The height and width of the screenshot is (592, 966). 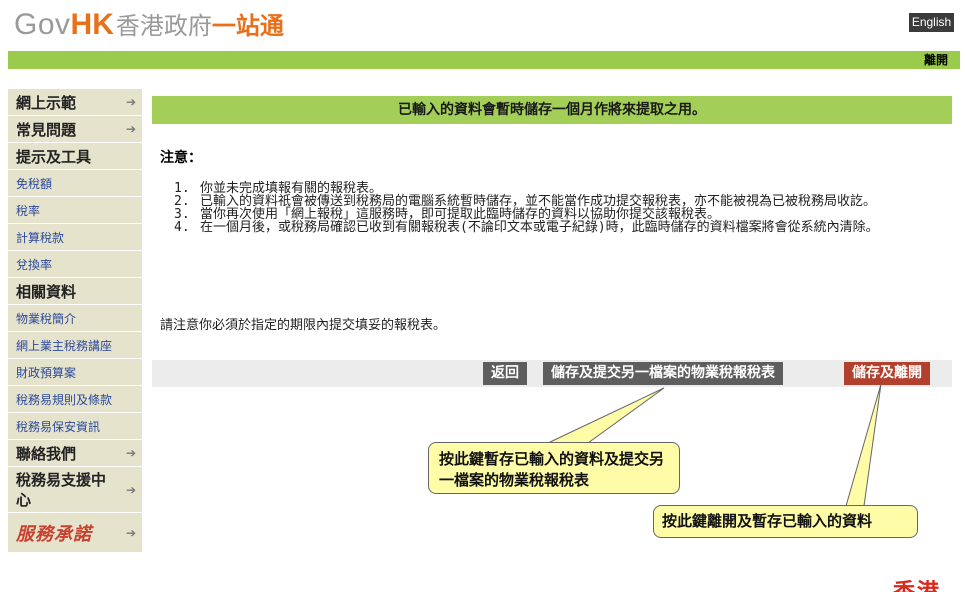 What do you see at coordinates (785, 521) in the screenshot?
I see `callout-save-exit: 按此鍵離開及暫存已輸入的資料` at bounding box center [785, 521].